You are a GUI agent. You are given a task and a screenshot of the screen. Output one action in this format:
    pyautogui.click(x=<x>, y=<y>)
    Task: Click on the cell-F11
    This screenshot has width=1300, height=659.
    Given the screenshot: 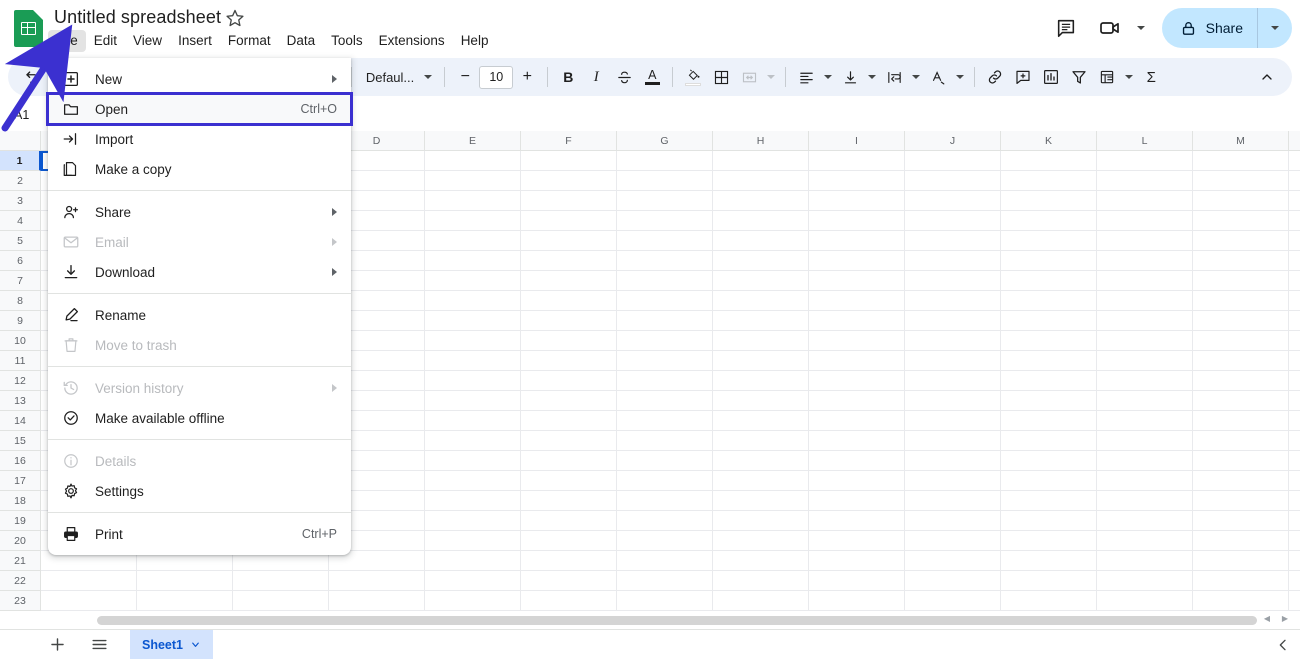 What is the action you would take?
    pyautogui.click(x=569, y=361)
    